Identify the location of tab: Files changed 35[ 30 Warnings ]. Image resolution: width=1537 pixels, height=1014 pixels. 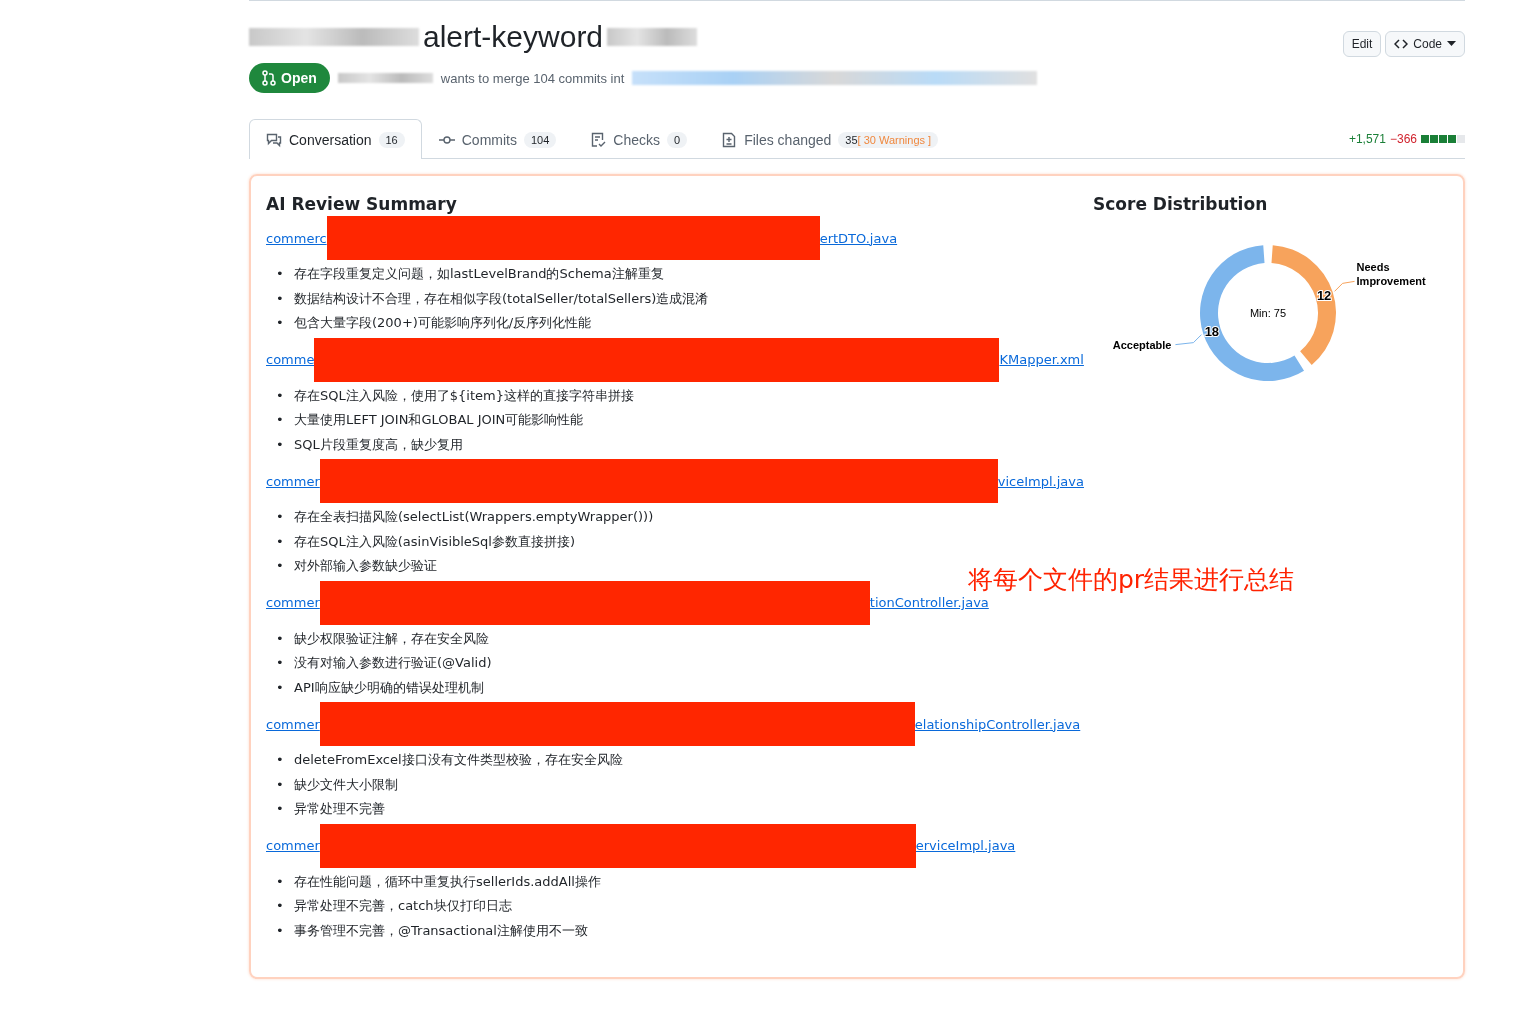
(830, 139).